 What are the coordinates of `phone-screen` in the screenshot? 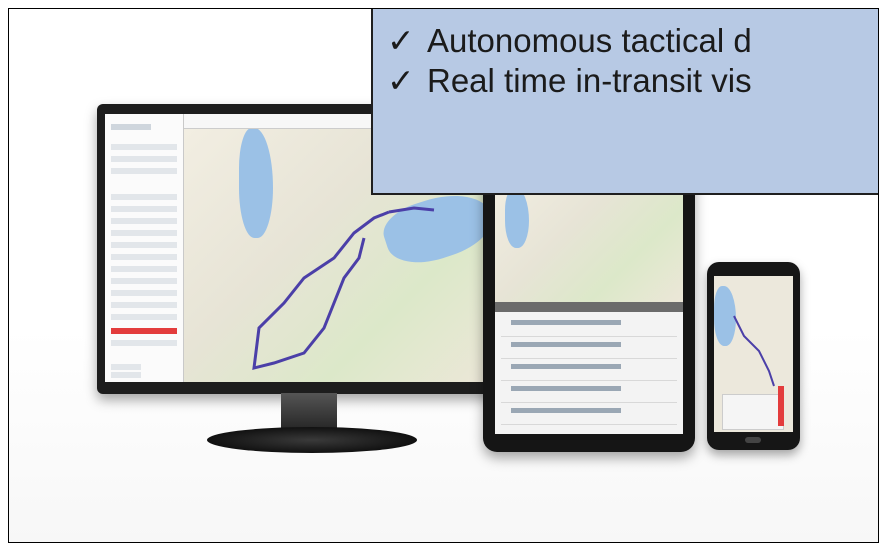 It's located at (753, 354).